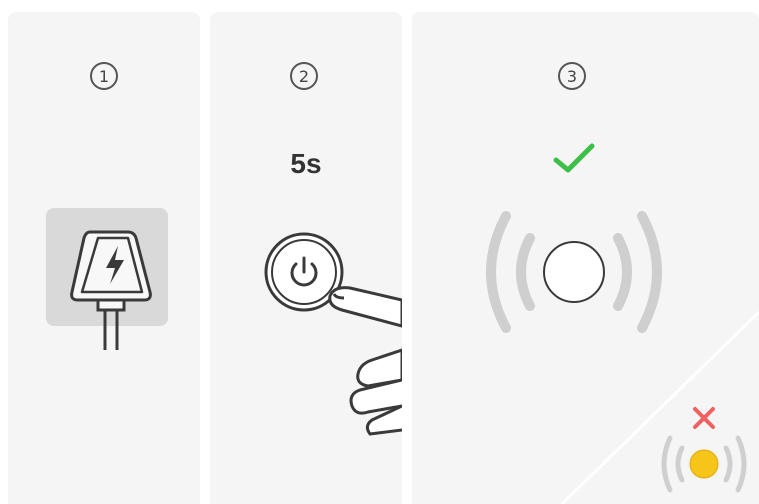 The height and width of the screenshot is (504, 759). I want to click on diagonal-divider, so click(659, 407).